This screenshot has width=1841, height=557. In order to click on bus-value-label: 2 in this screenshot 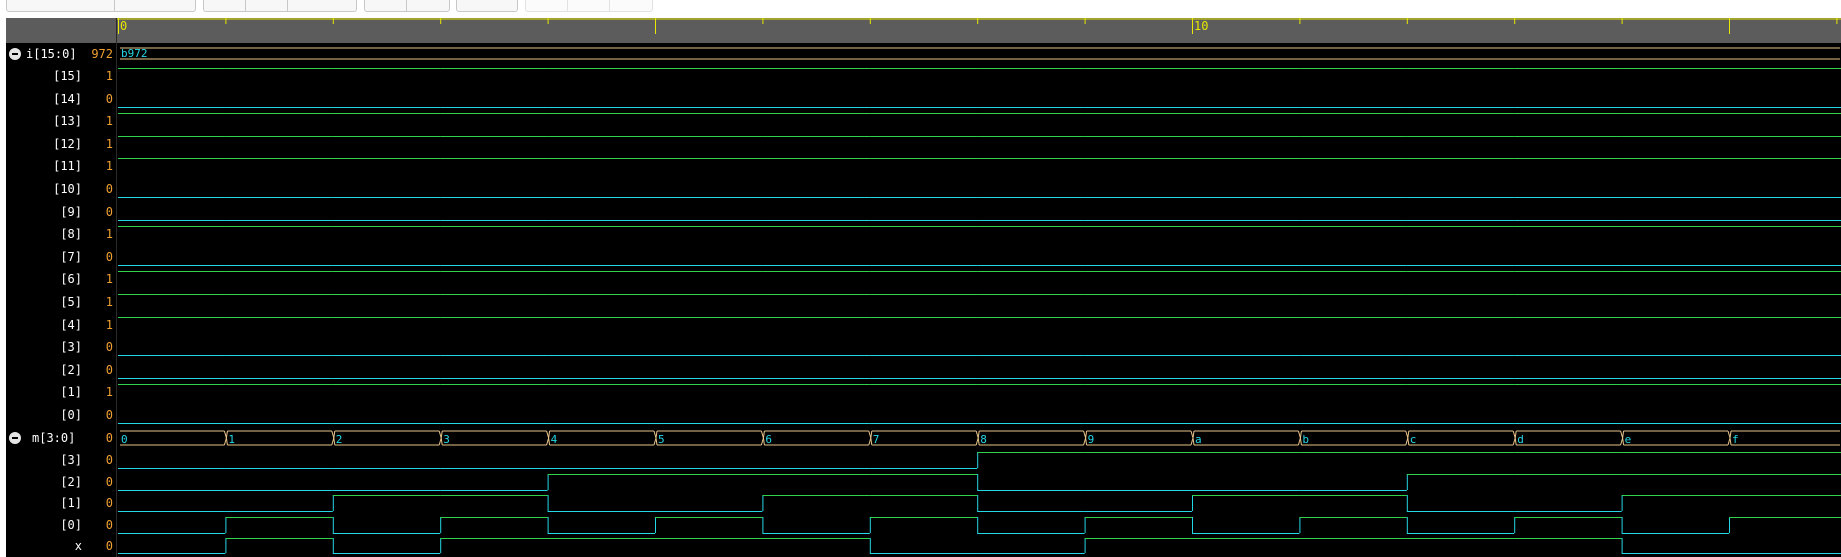, I will do `click(339, 439)`.